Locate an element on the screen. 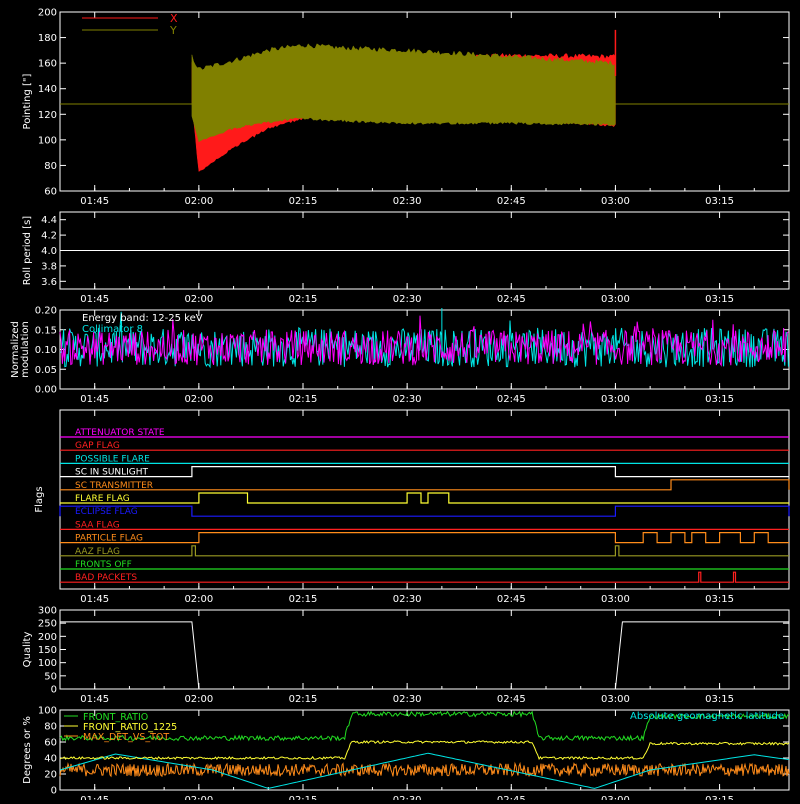  y-tick-label: 0.10 is located at coordinates (46, 350).